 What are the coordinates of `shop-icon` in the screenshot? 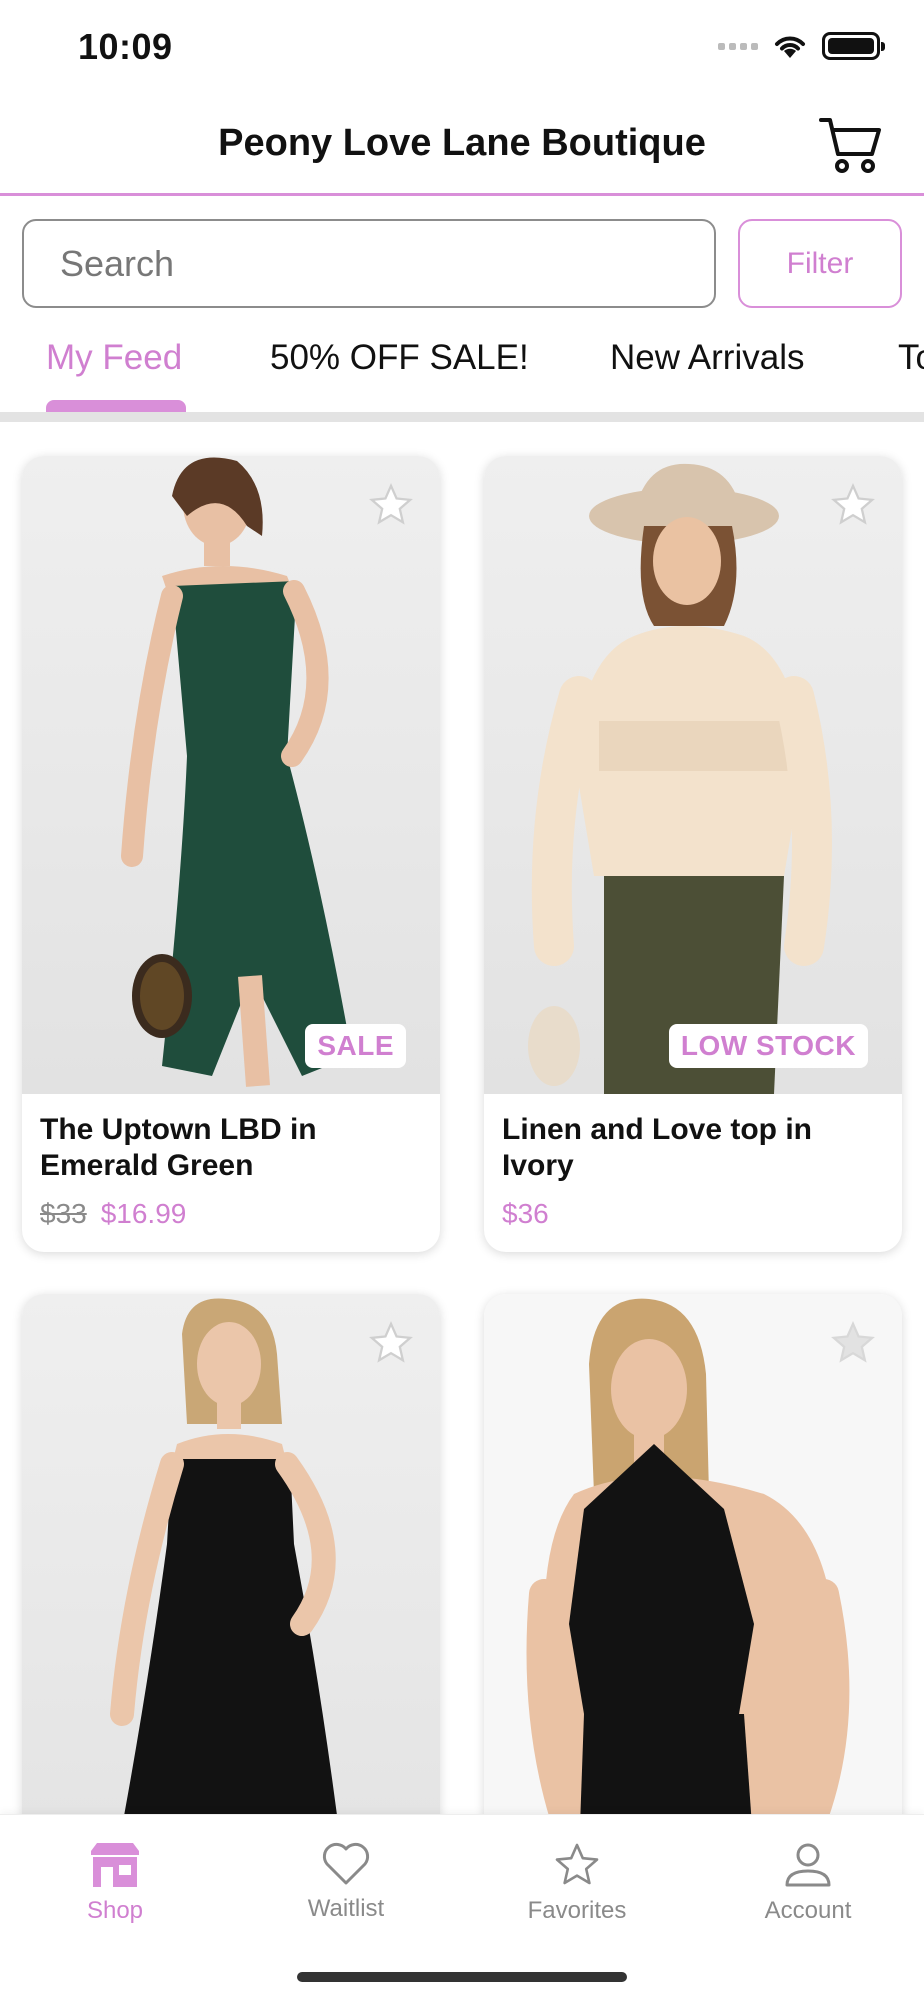 It's located at (115, 1865).